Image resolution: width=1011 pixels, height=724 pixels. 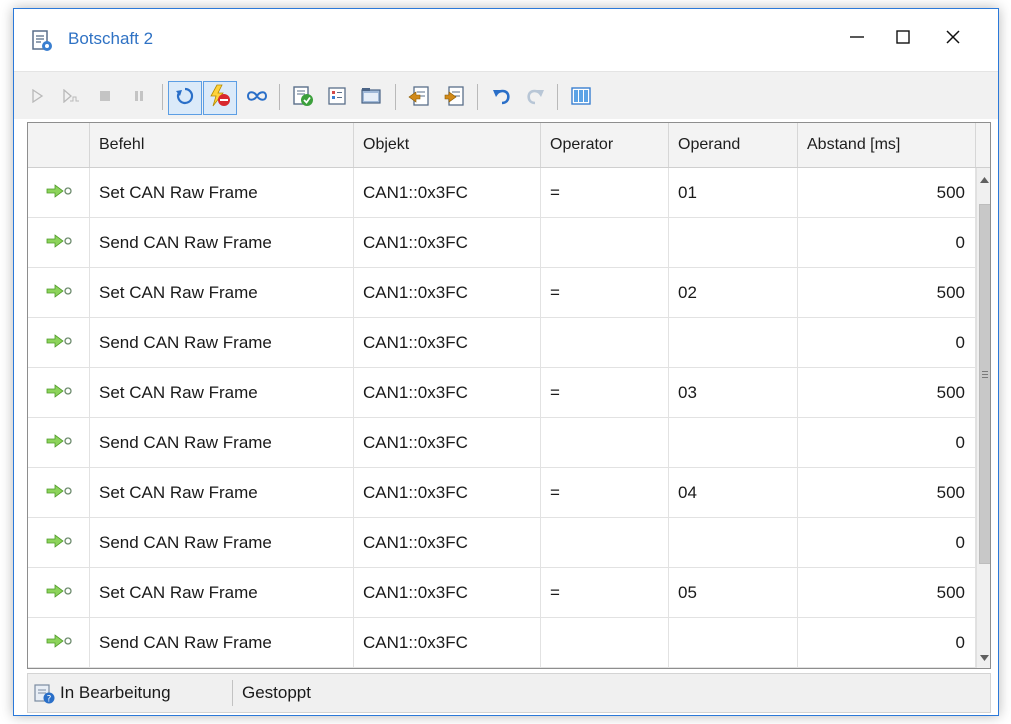 What do you see at coordinates (733, 492) in the screenshot?
I see `cell-operand: 04` at bounding box center [733, 492].